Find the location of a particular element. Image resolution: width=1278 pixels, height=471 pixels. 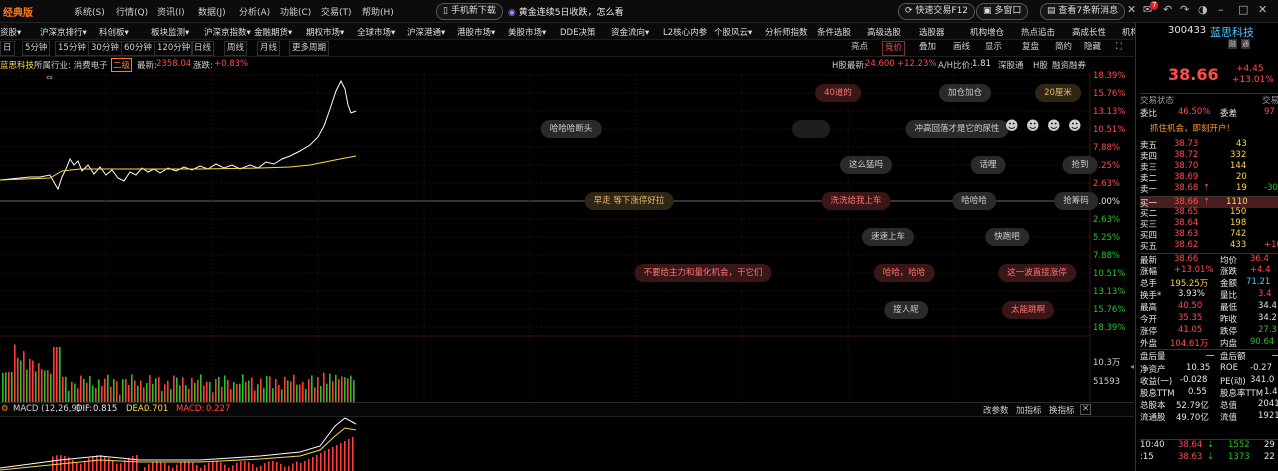

tool-auction: 竞价 is located at coordinates (894, 48).